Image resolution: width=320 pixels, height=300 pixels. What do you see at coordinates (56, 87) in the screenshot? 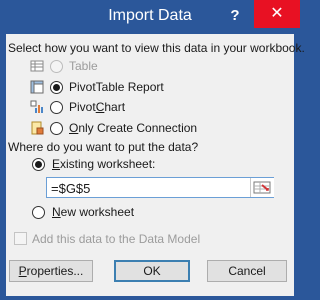
I see `pivottable-radio` at bounding box center [56, 87].